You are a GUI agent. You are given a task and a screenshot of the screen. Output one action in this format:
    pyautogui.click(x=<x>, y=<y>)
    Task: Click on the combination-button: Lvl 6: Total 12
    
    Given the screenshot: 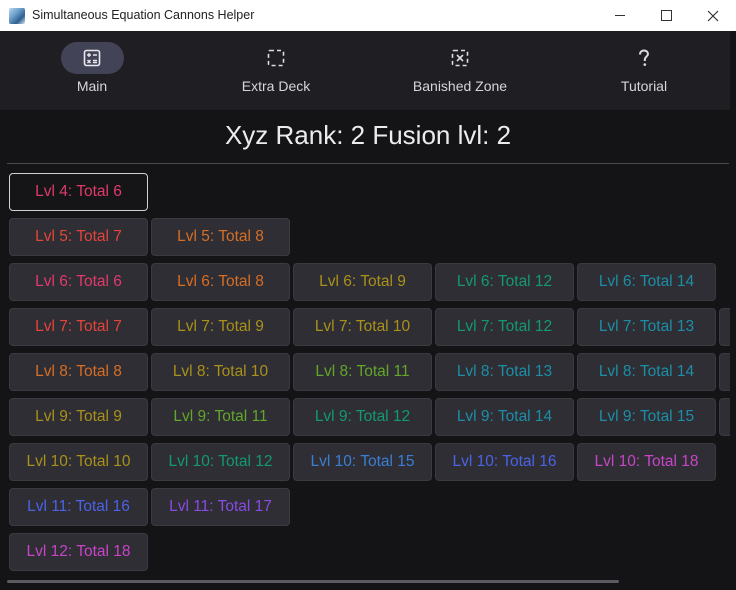 What is the action you would take?
    pyautogui.click(x=504, y=282)
    